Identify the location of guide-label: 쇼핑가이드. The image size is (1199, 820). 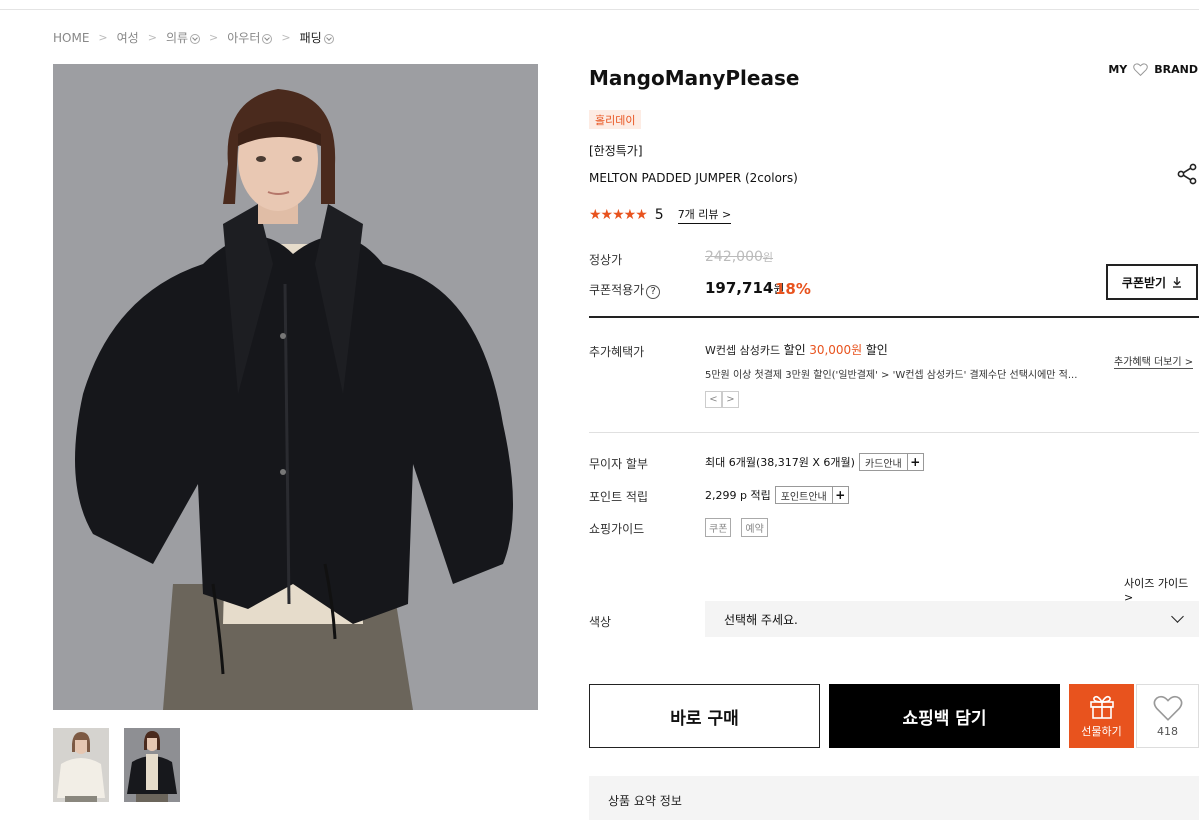
(617, 529).